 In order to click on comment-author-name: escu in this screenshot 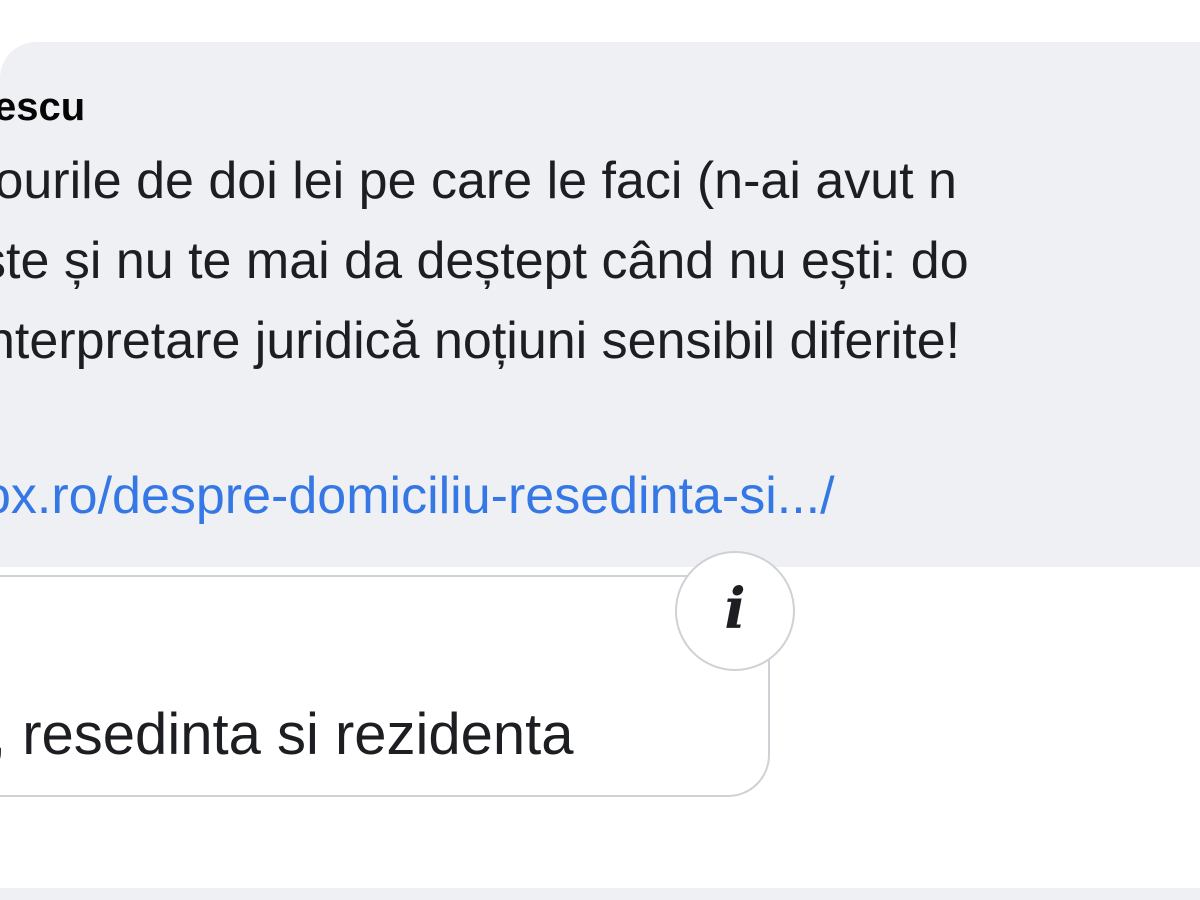, I will do `click(42, 107)`.